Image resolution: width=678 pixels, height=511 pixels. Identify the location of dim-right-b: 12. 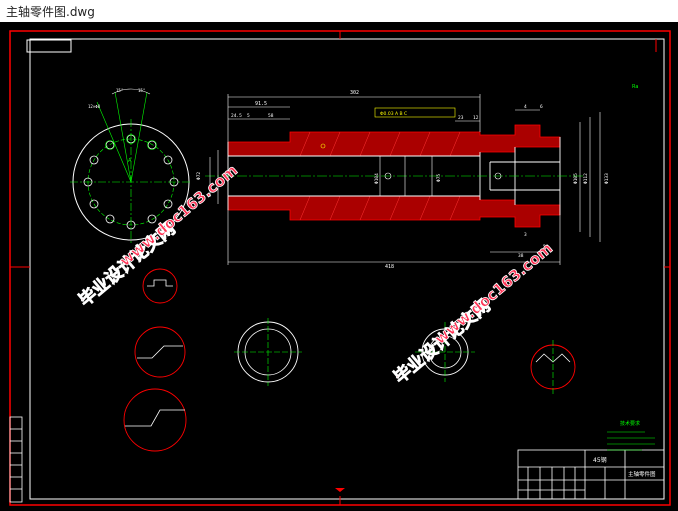
(476, 118).